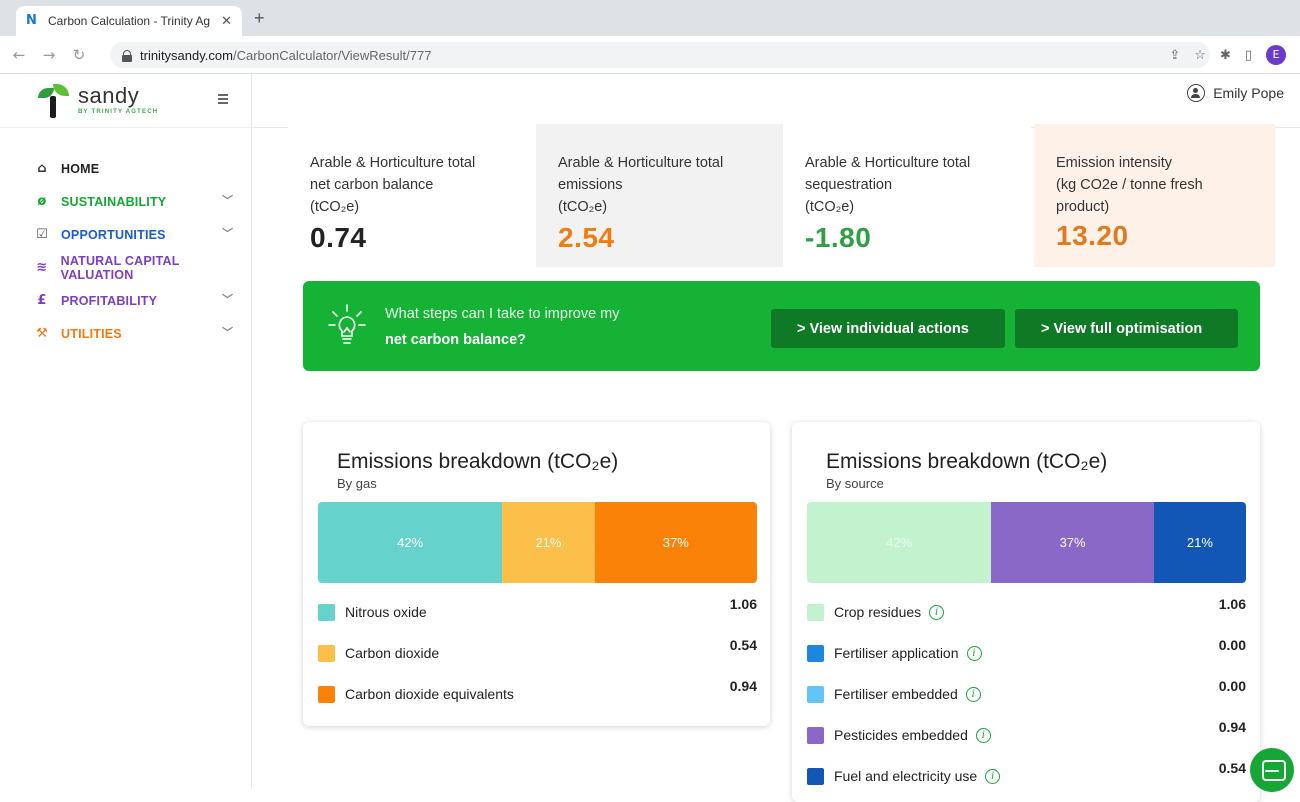 The width and height of the screenshot is (1300, 802). I want to click on browser-tab-bar: N Carbon Calculation - Trinity Ag ✕ +, so click(650, 18).